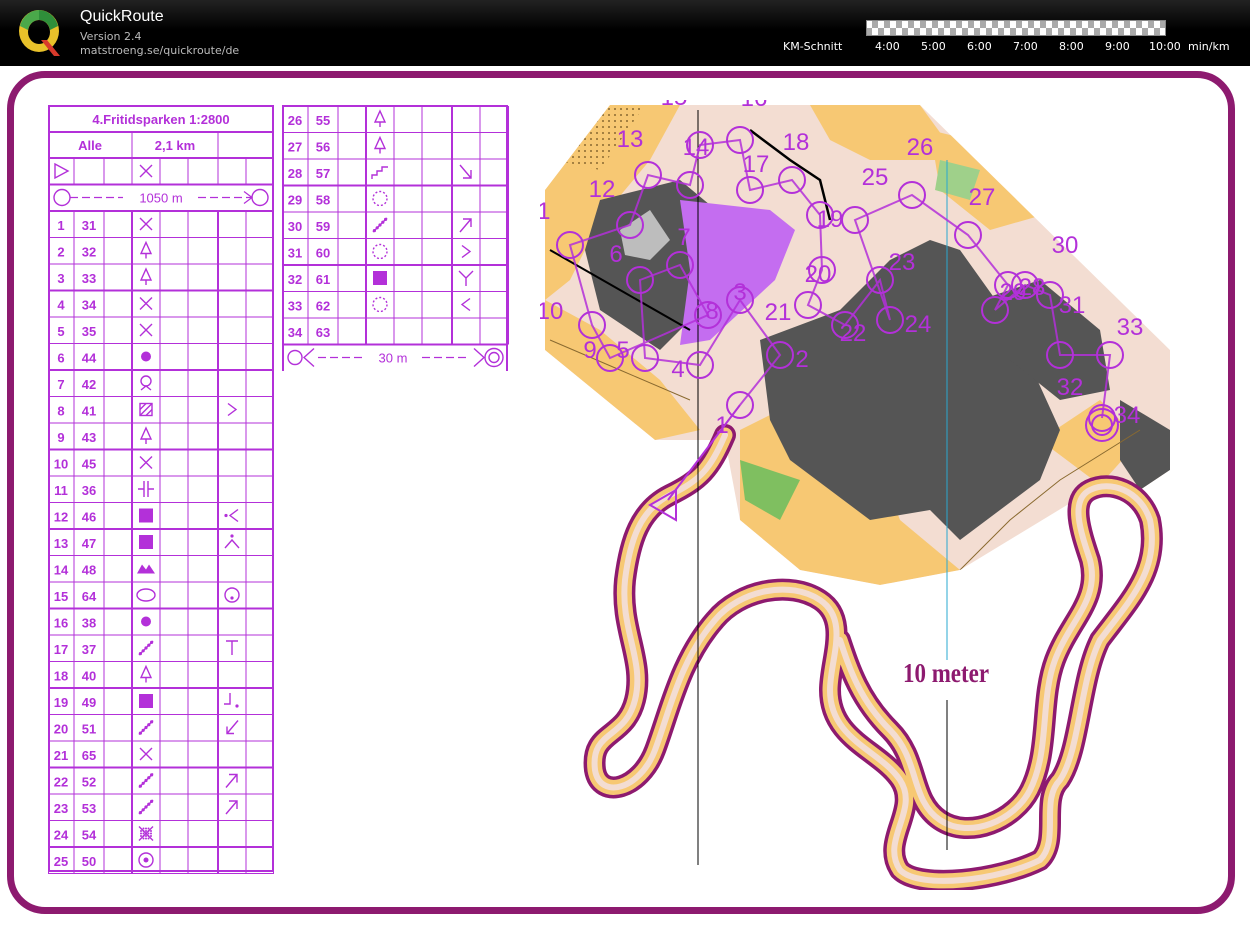 The width and height of the screenshot is (1250, 927). Describe the element at coordinates (61, 702) in the screenshot. I see `control-number: 19` at that location.